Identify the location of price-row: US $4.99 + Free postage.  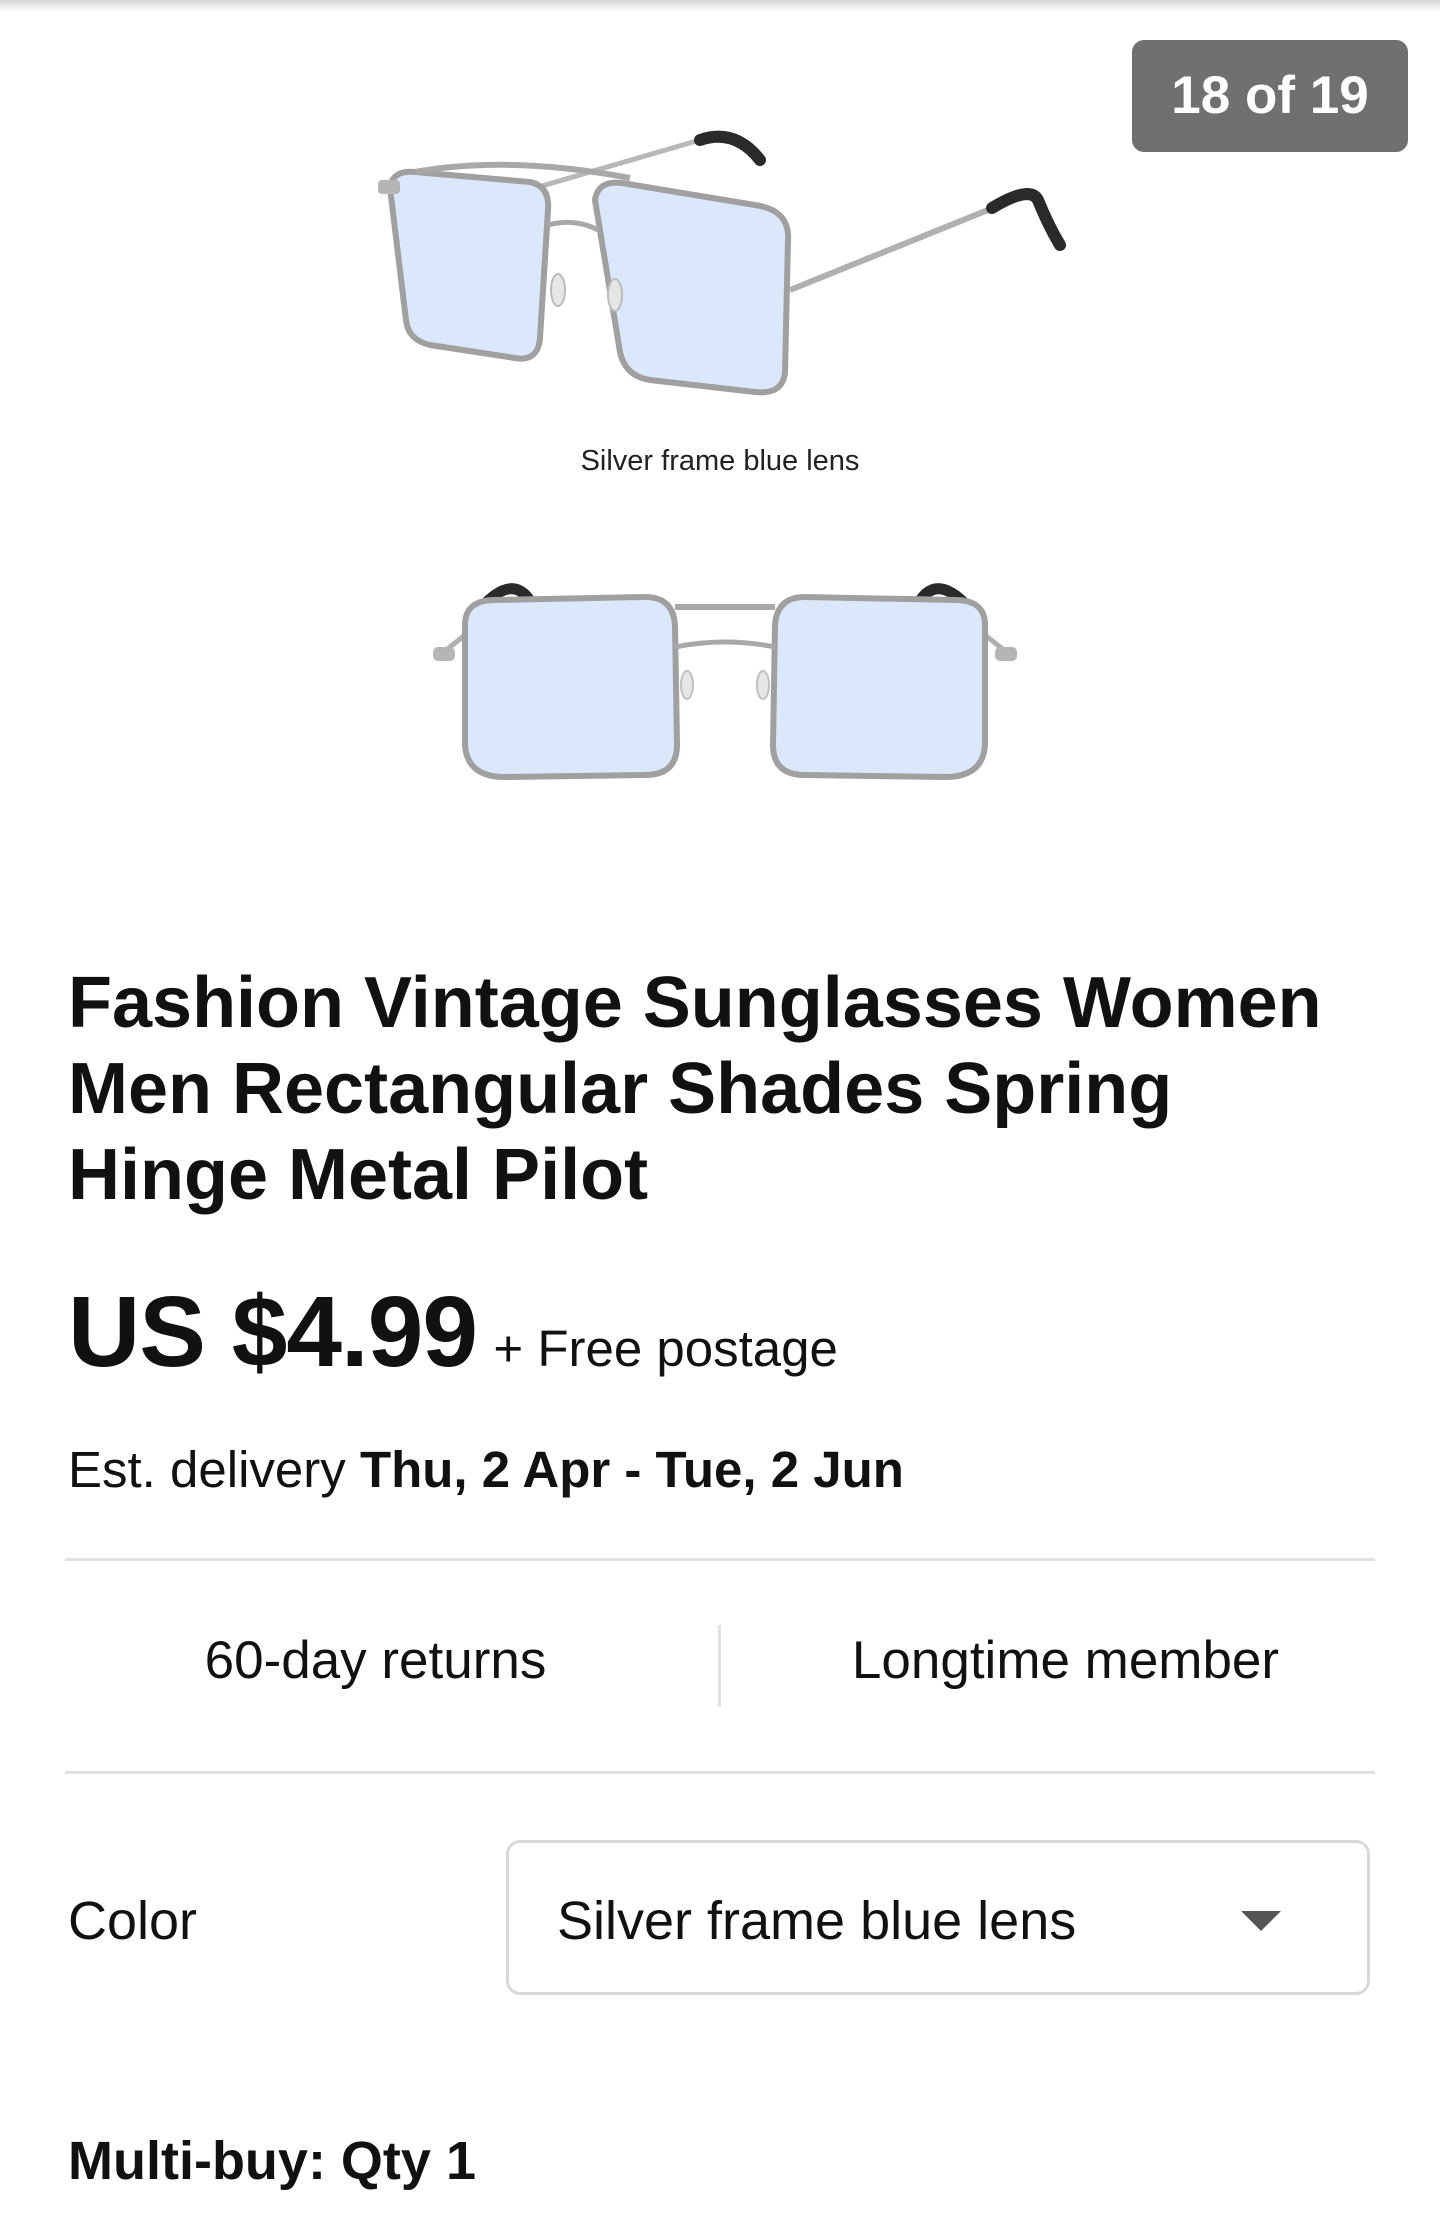
(453, 1332).